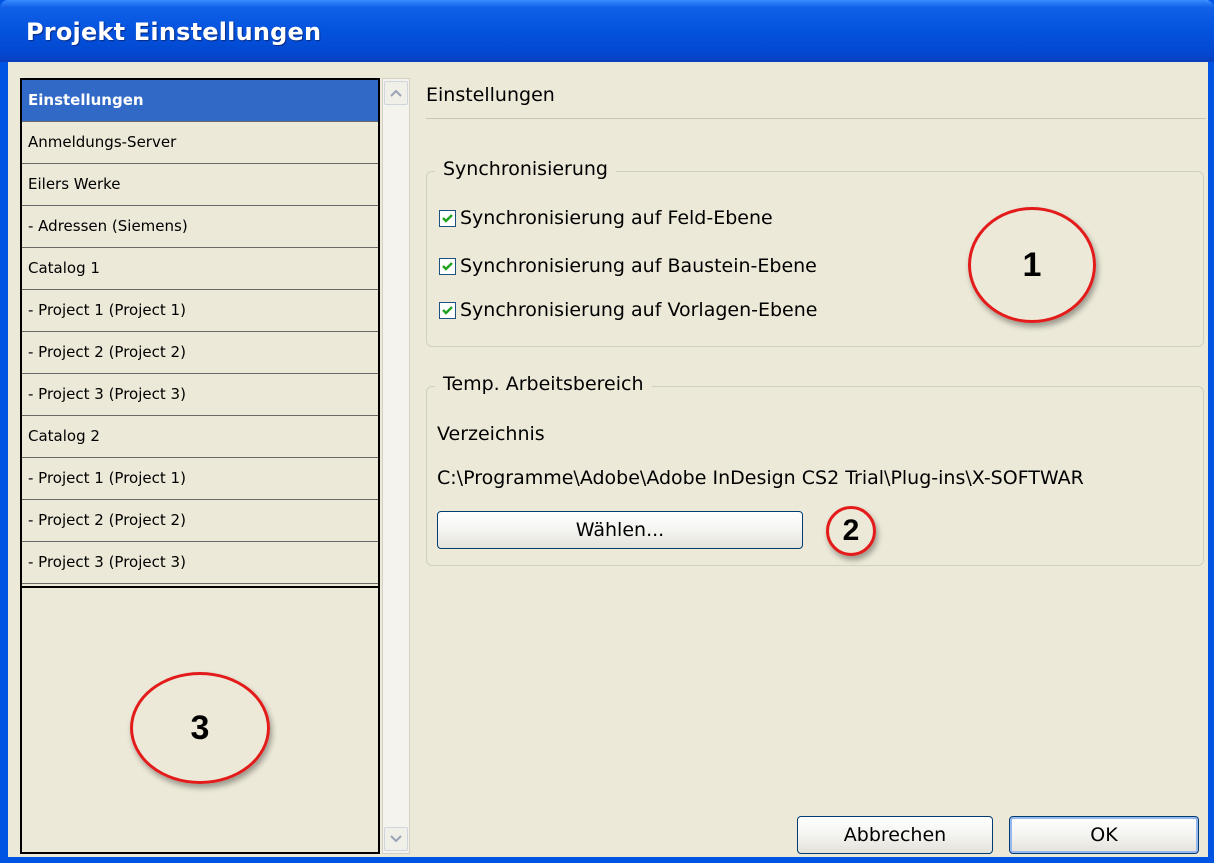 This screenshot has width=1214, height=863. What do you see at coordinates (200, 269) in the screenshot?
I see `sidebar-item-catalog-1: Catalog 1` at bounding box center [200, 269].